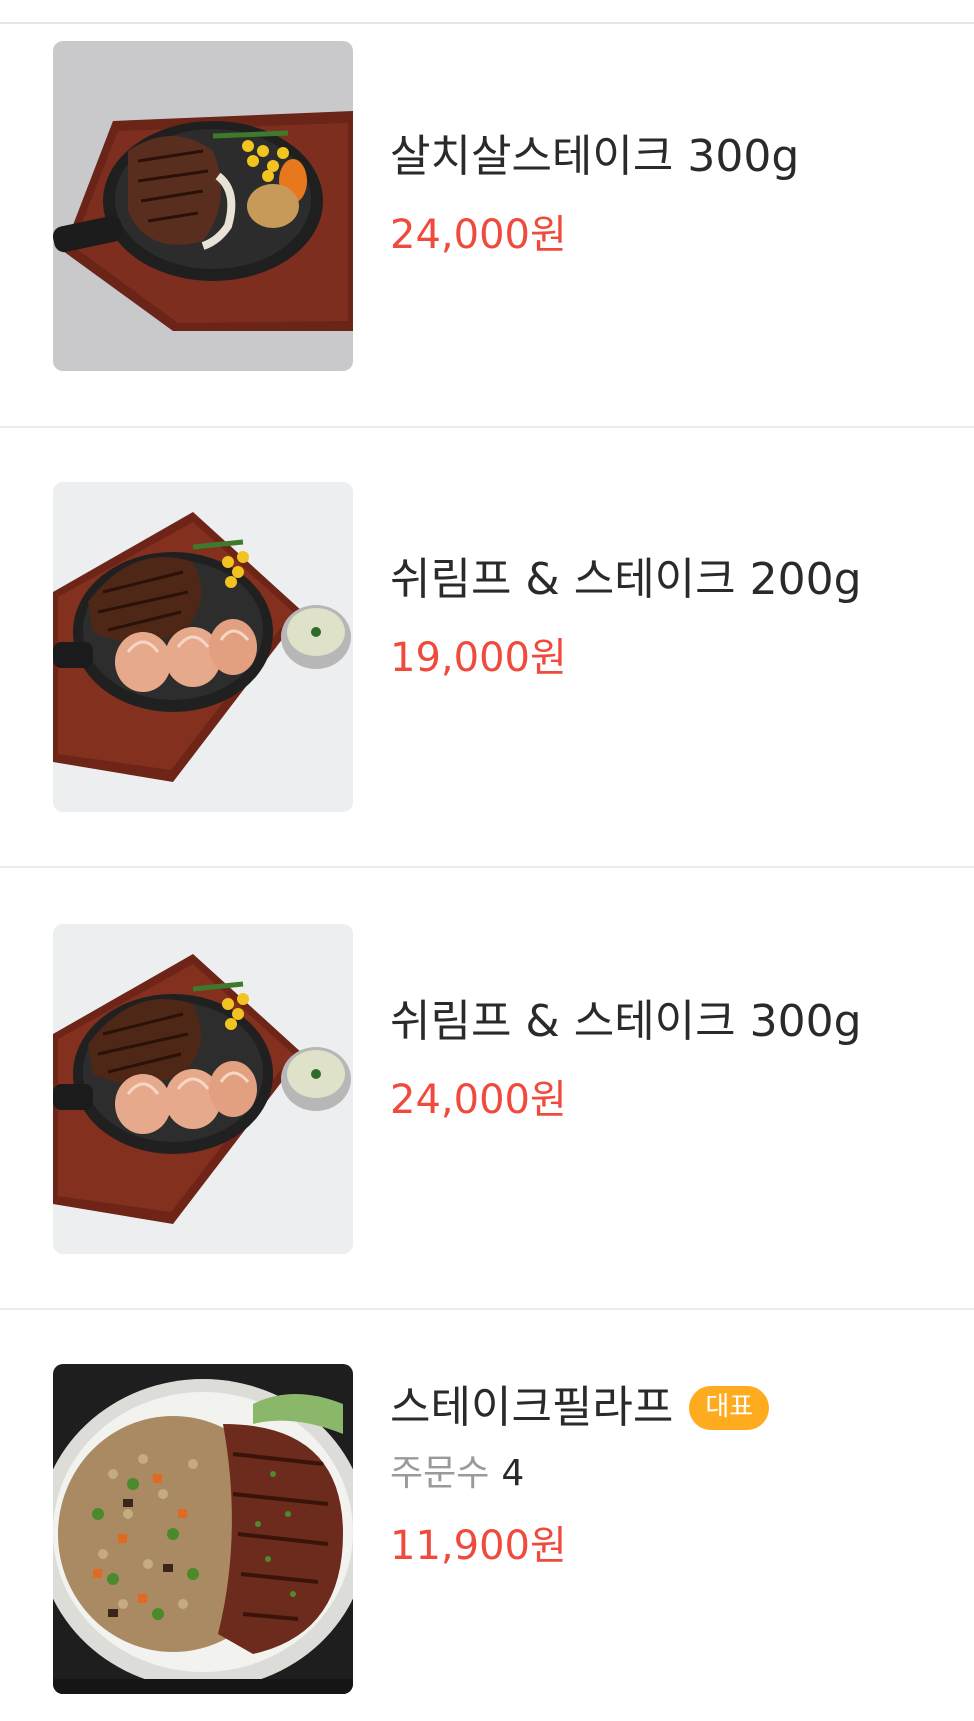 This screenshot has width=974, height=1721. I want to click on menu-item-price: 19,000원, so click(478, 658).